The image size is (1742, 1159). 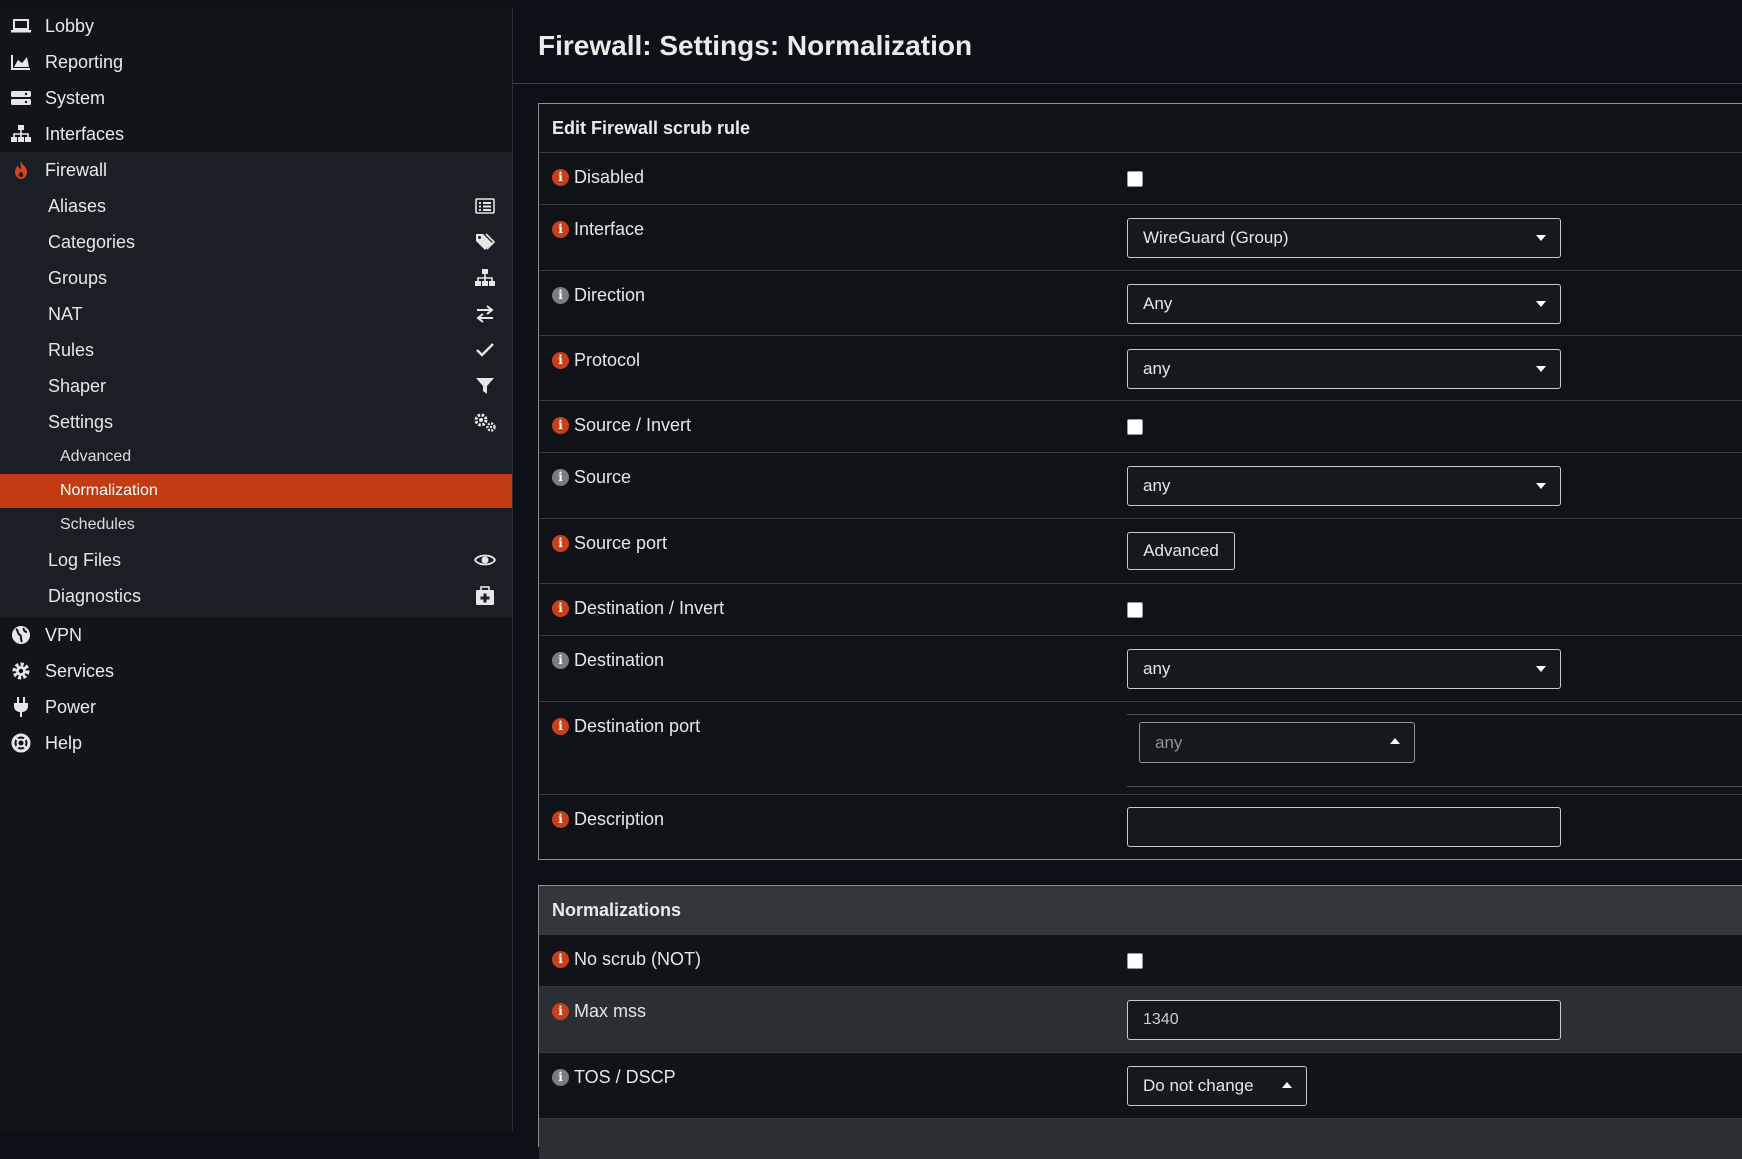 I want to click on direction-select: Any, so click(x=1344, y=304).